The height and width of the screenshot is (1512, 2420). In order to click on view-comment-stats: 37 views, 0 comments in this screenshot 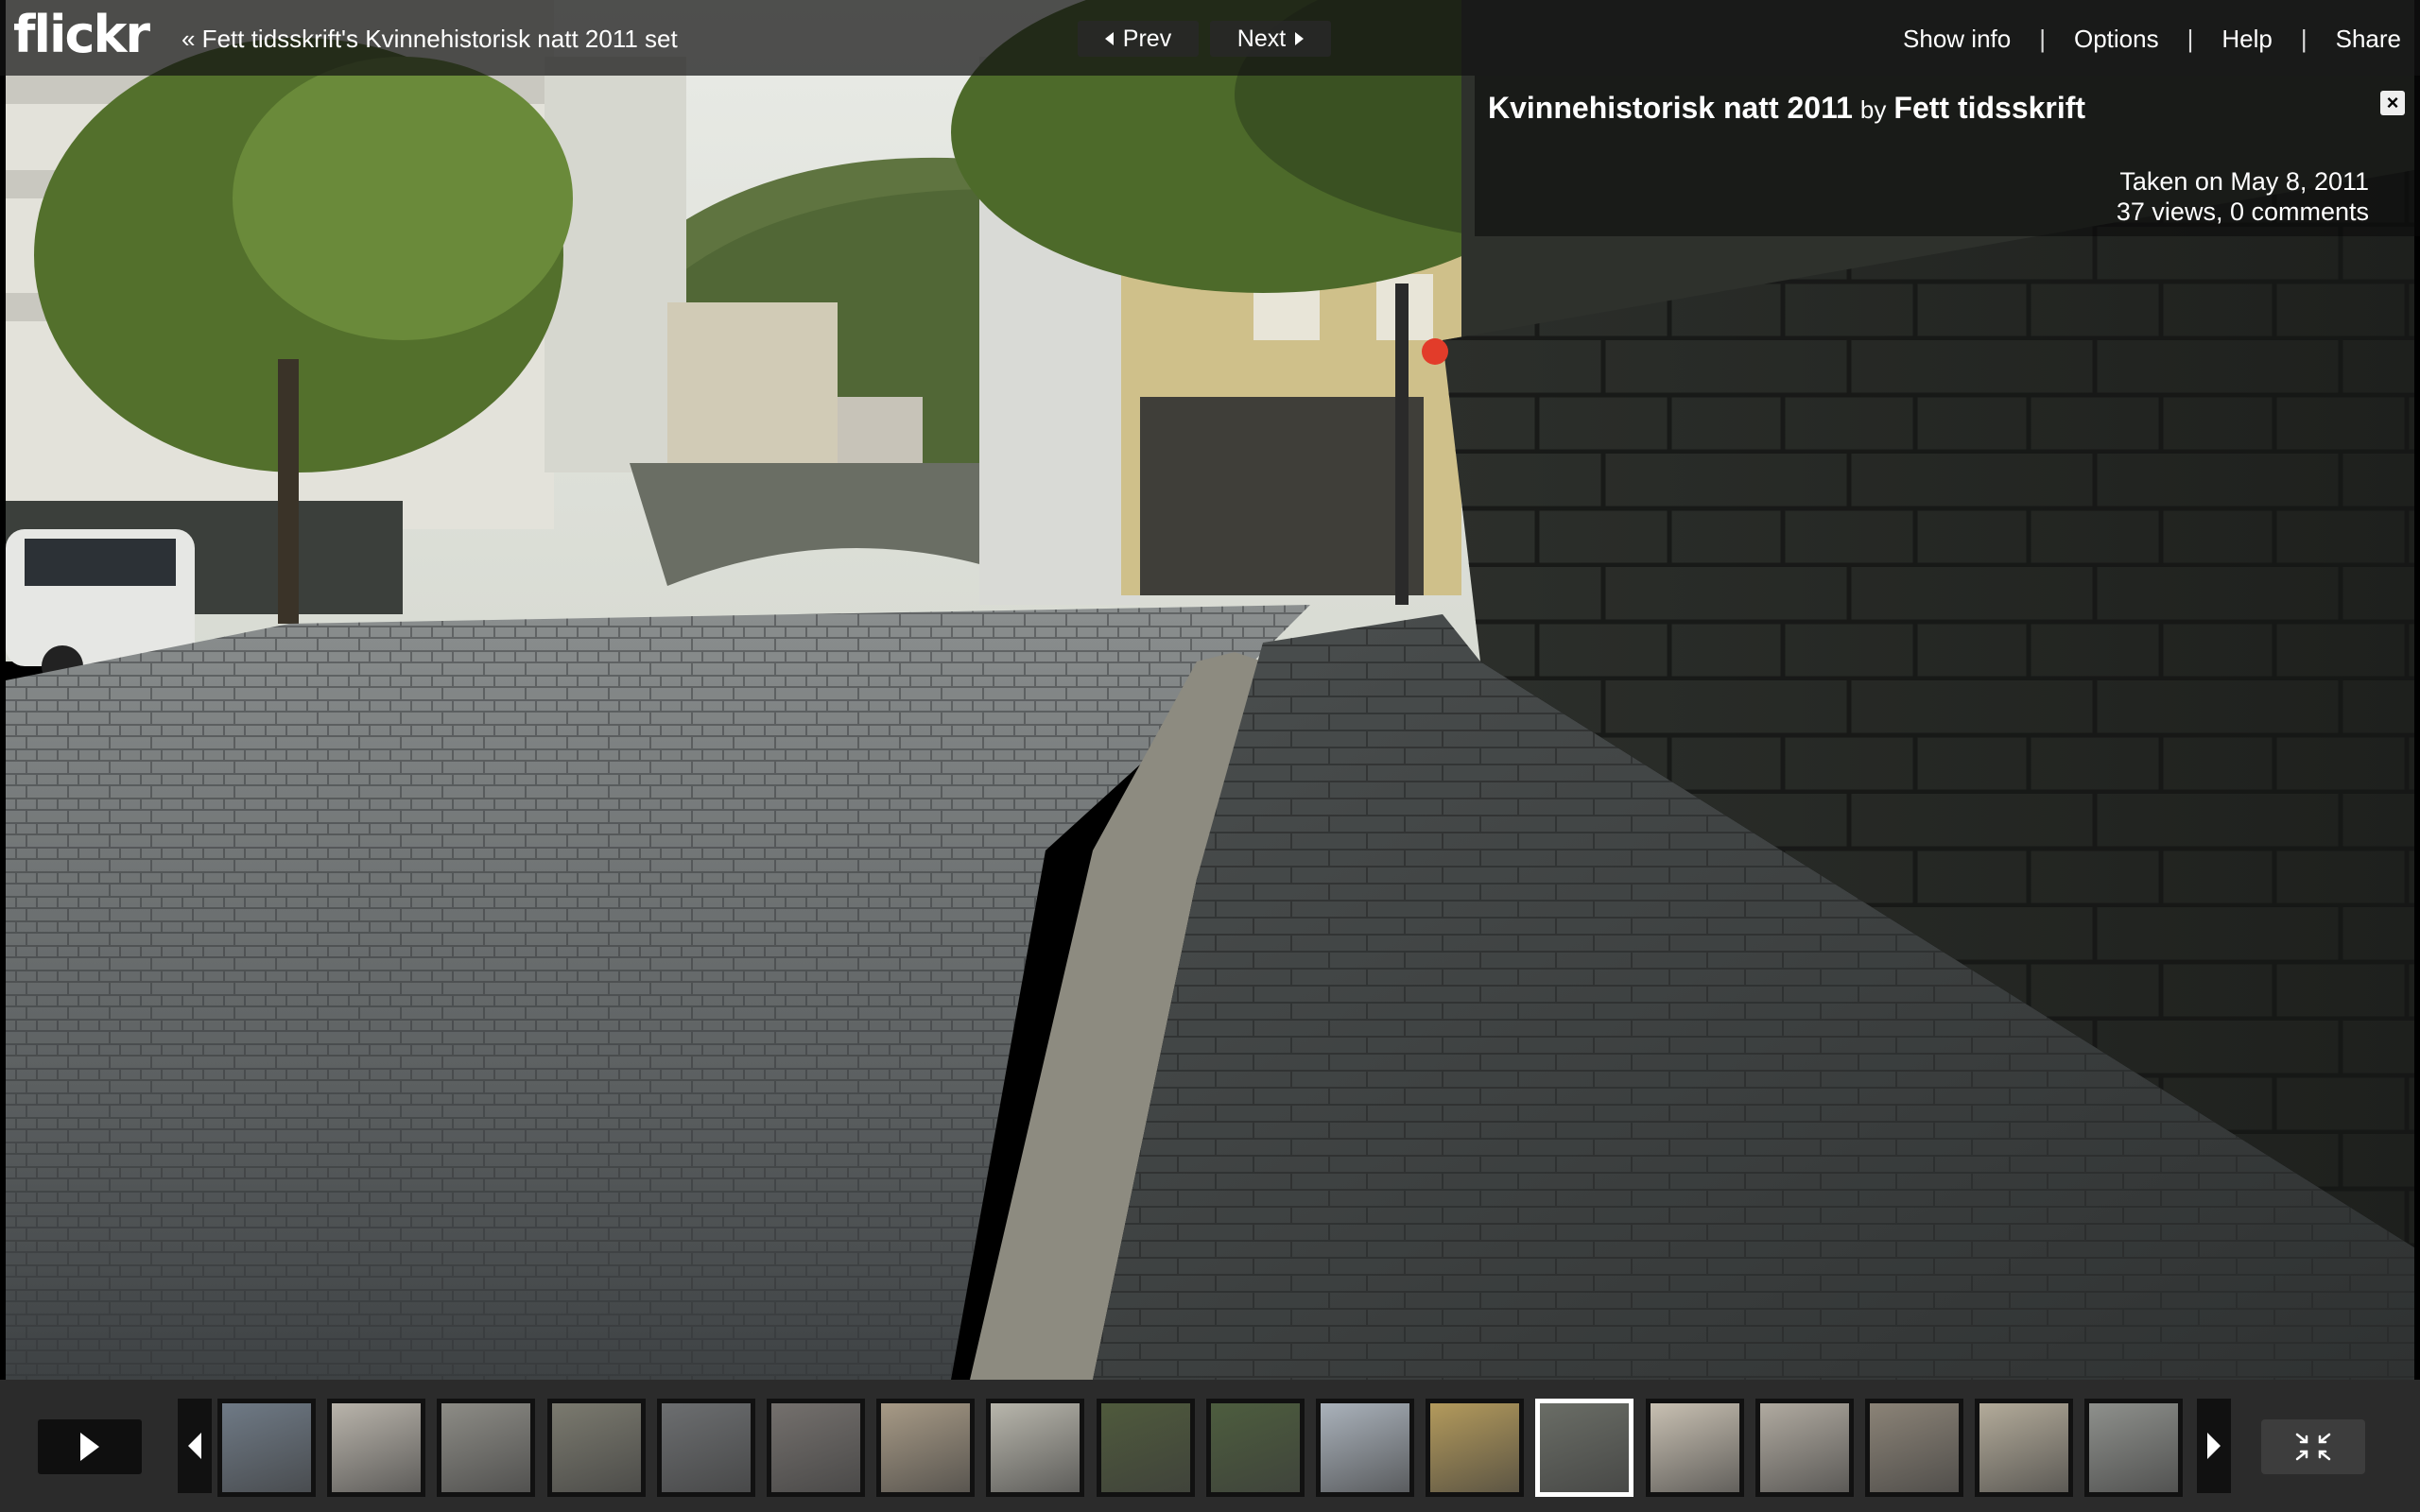, I will do `click(2242, 212)`.